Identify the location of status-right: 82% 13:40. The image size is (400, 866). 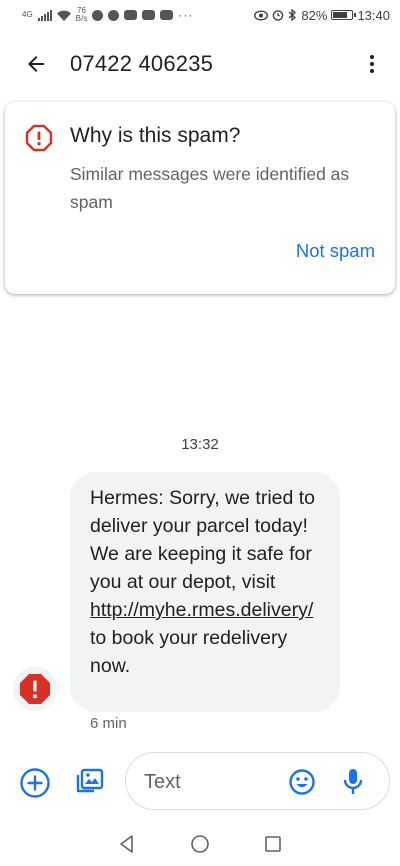
(322, 15).